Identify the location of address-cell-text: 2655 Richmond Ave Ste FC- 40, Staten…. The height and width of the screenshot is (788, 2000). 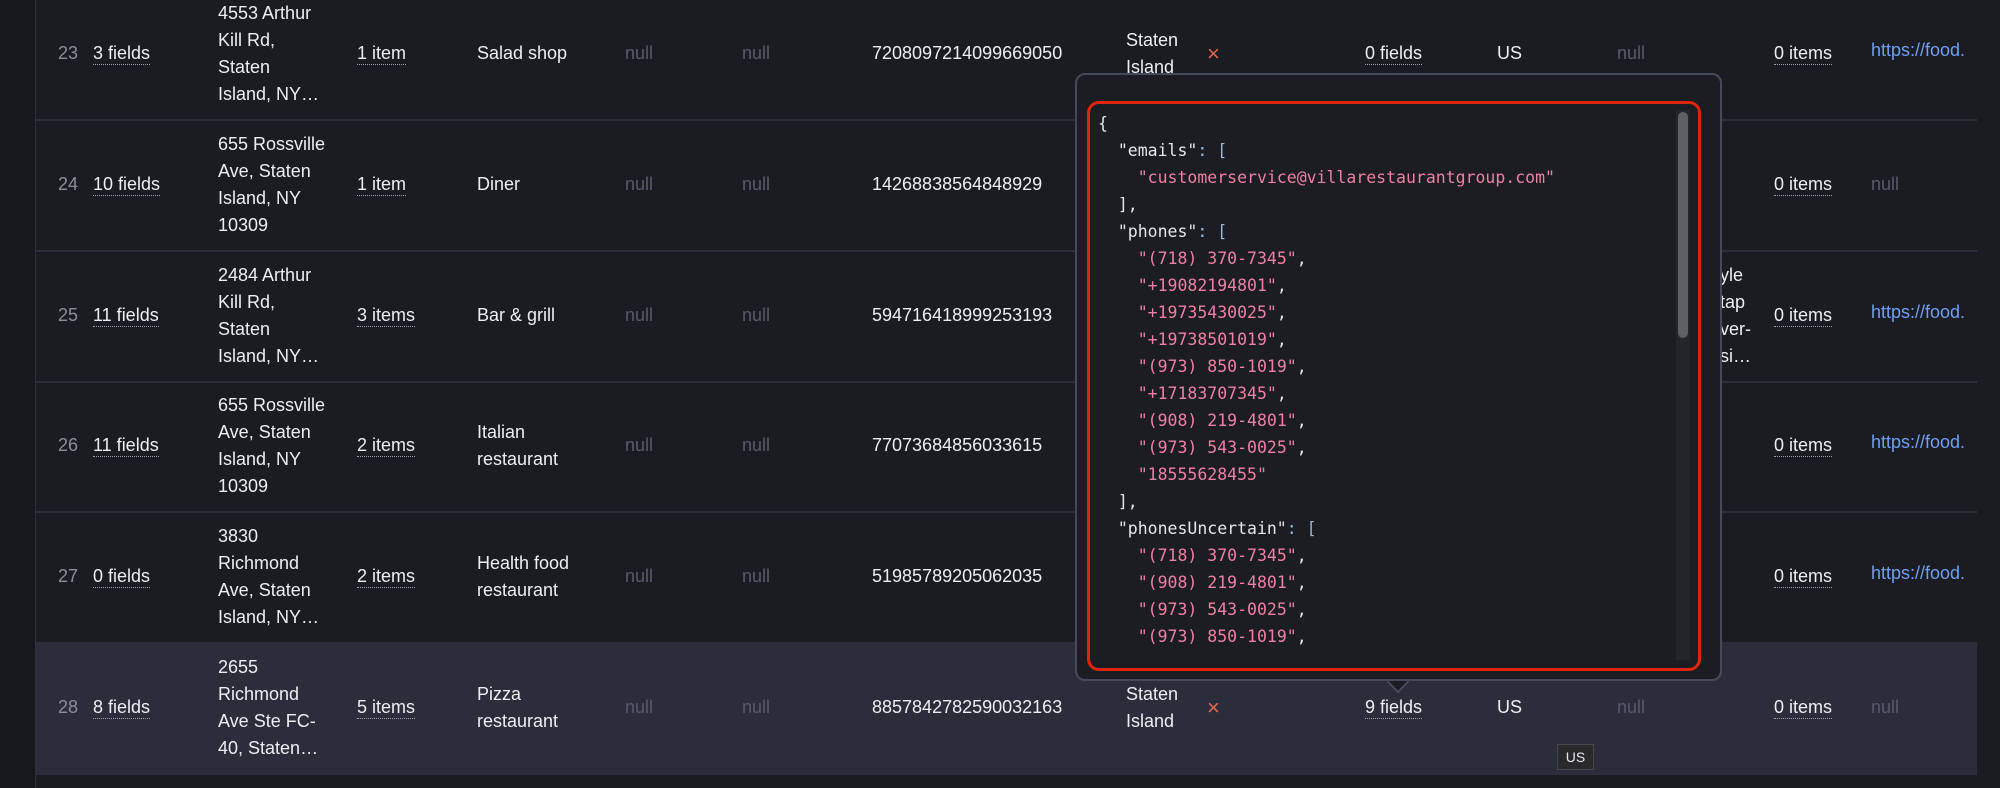
(268, 708).